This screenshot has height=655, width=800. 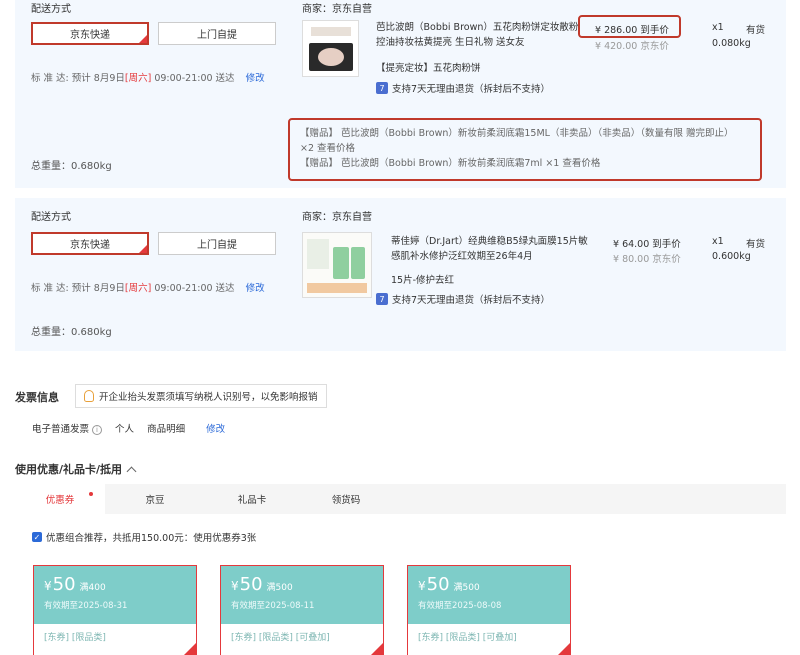 I want to click on invoice-details: 电子普通发票 i 个人 商品明细 修改, so click(x=128, y=428).